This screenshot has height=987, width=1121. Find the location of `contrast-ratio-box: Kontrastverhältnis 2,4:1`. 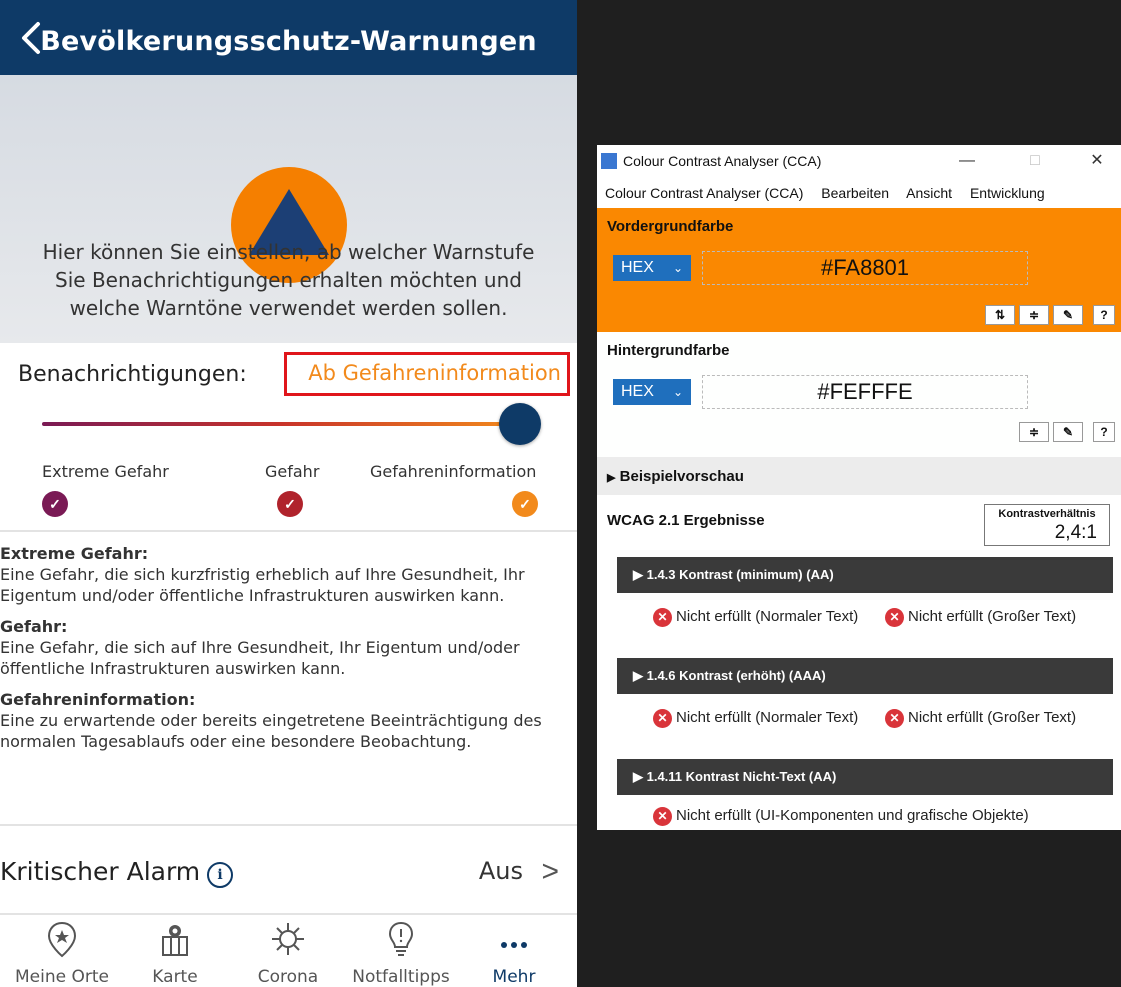

contrast-ratio-box: Kontrastverhältnis 2,4:1 is located at coordinates (1047, 525).